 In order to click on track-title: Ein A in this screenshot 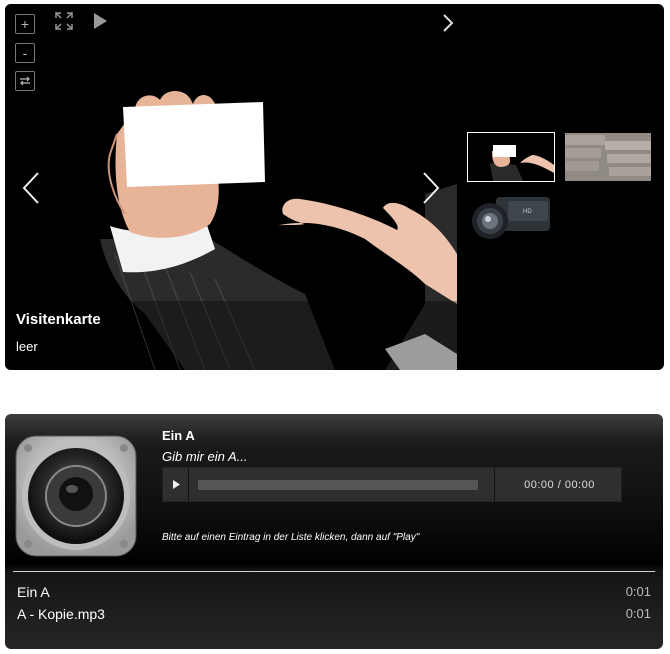, I will do `click(178, 435)`.